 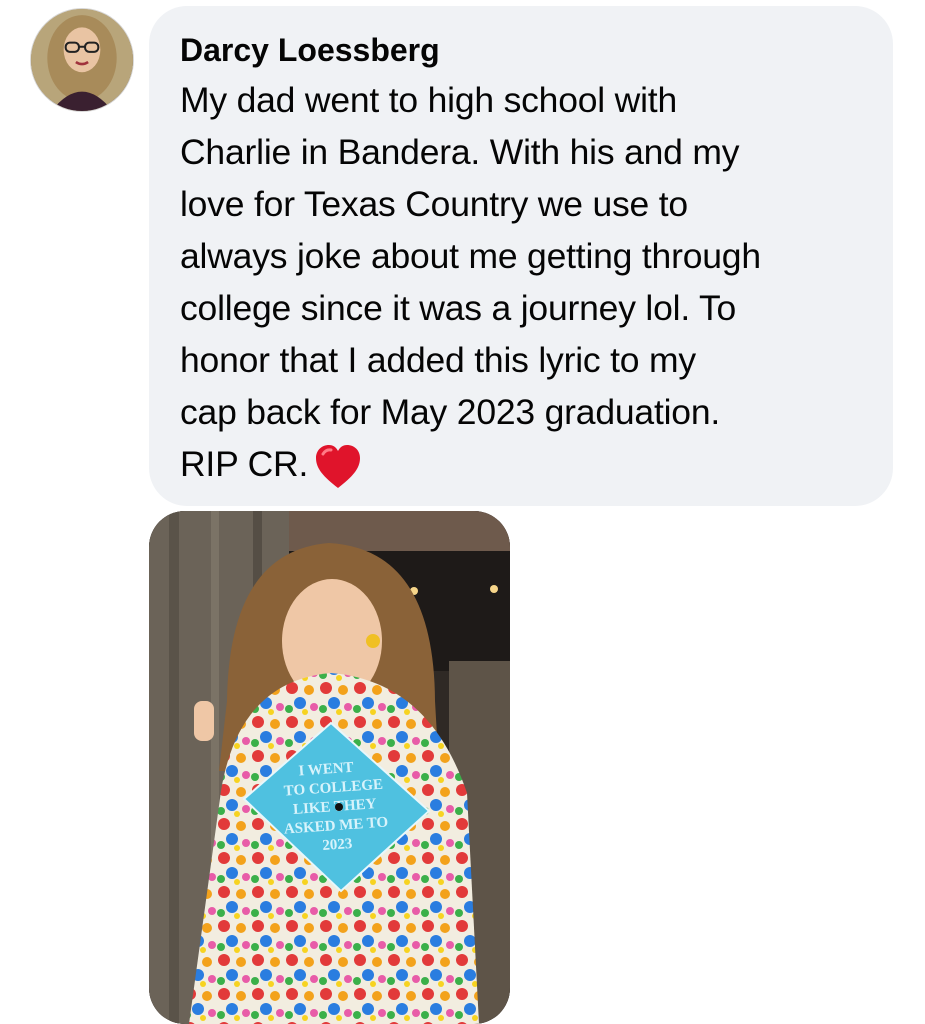 What do you see at coordinates (337, 845) in the screenshot?
I see `cap-text-line: 2023` at bounding box center [337, 845].